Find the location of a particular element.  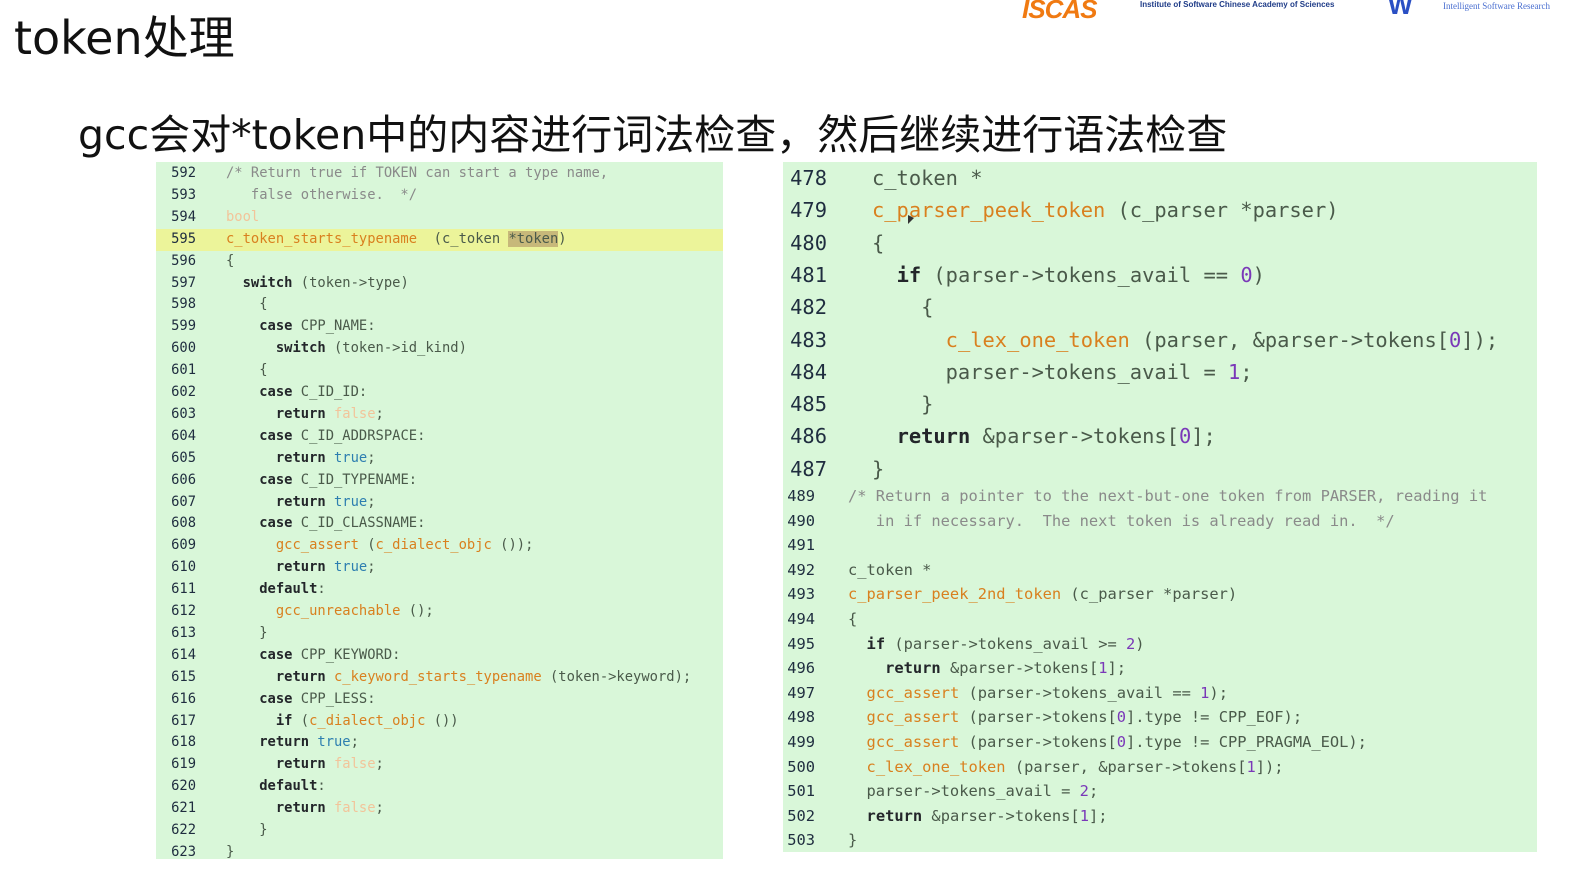

line-number: 501 is located at coordinates (801, 791).